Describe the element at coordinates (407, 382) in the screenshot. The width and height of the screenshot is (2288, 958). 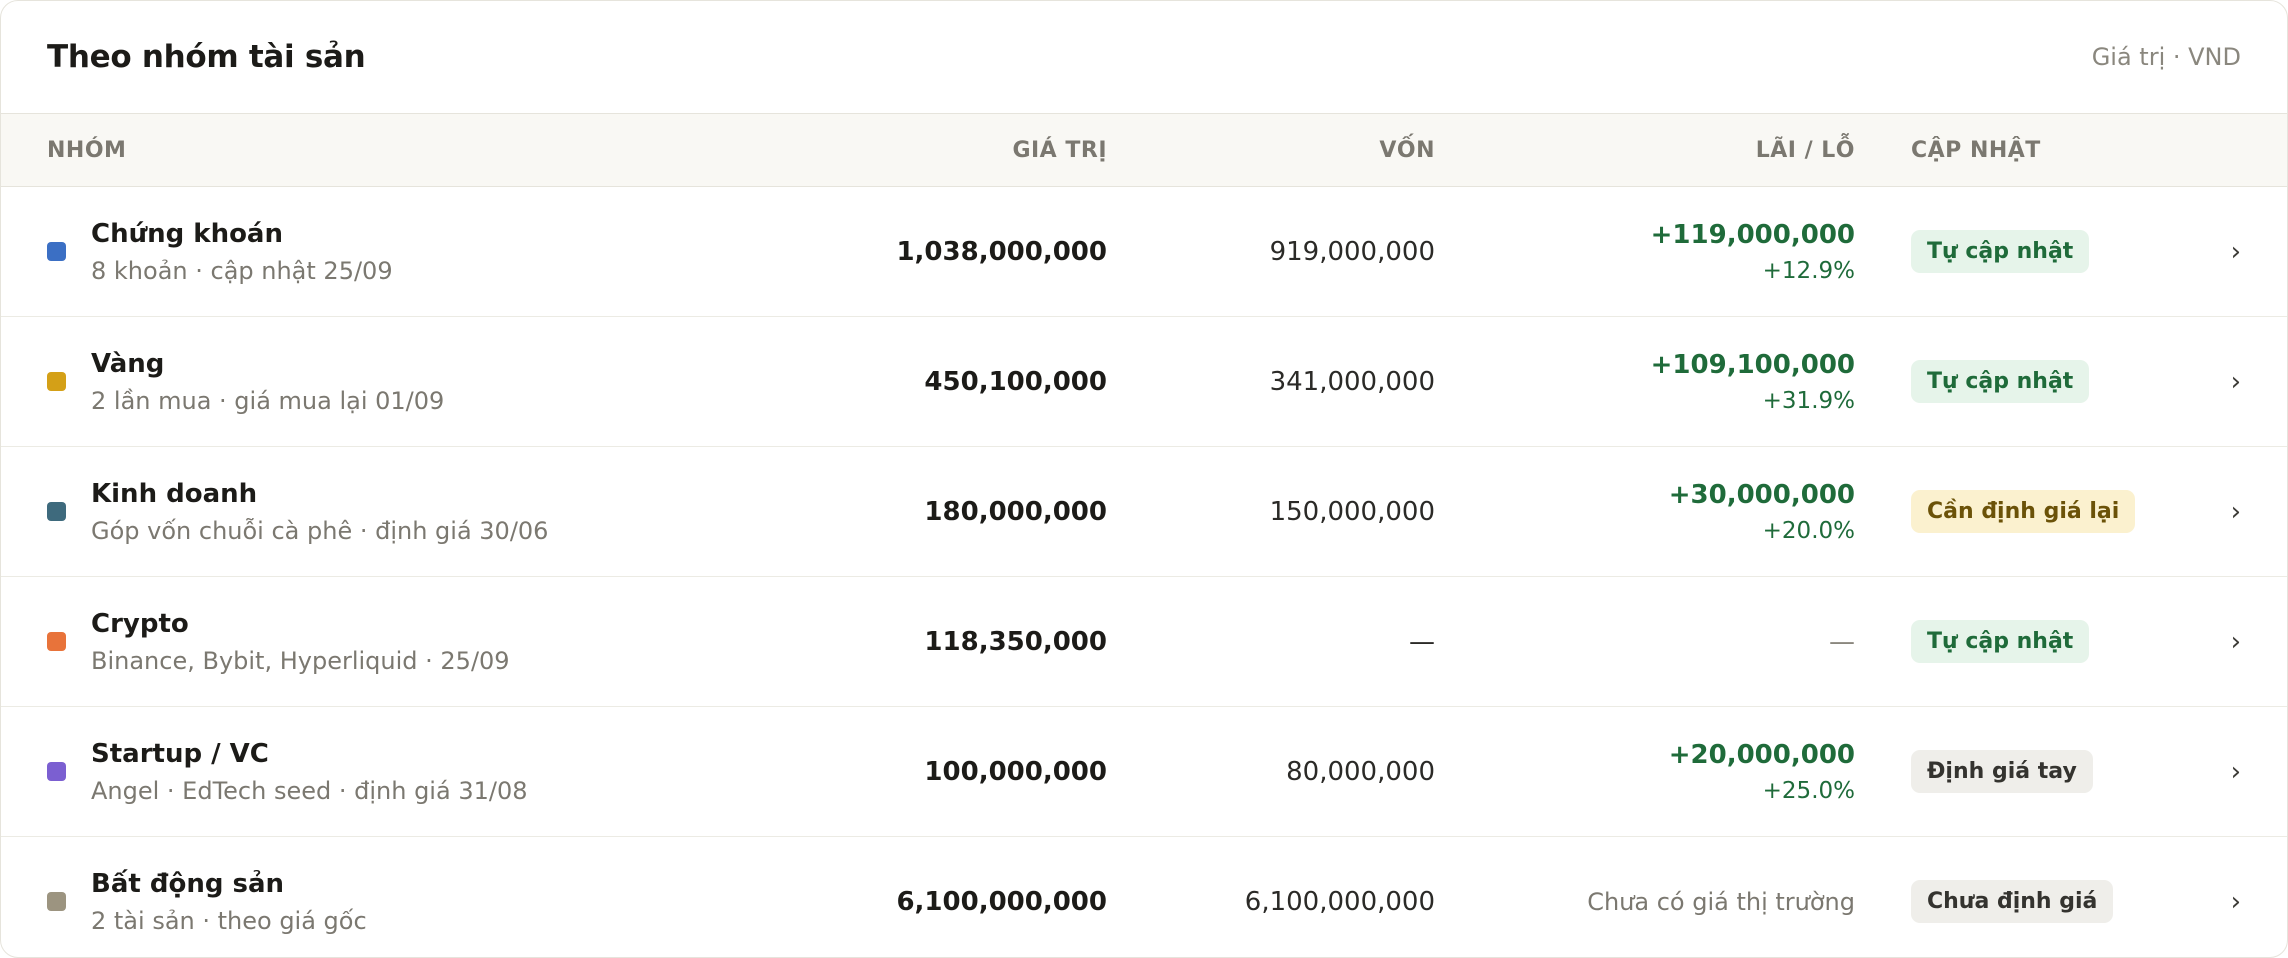
I see `group-cell: Vàng 2 lần mua · giá mua lại 01/09` at that location.